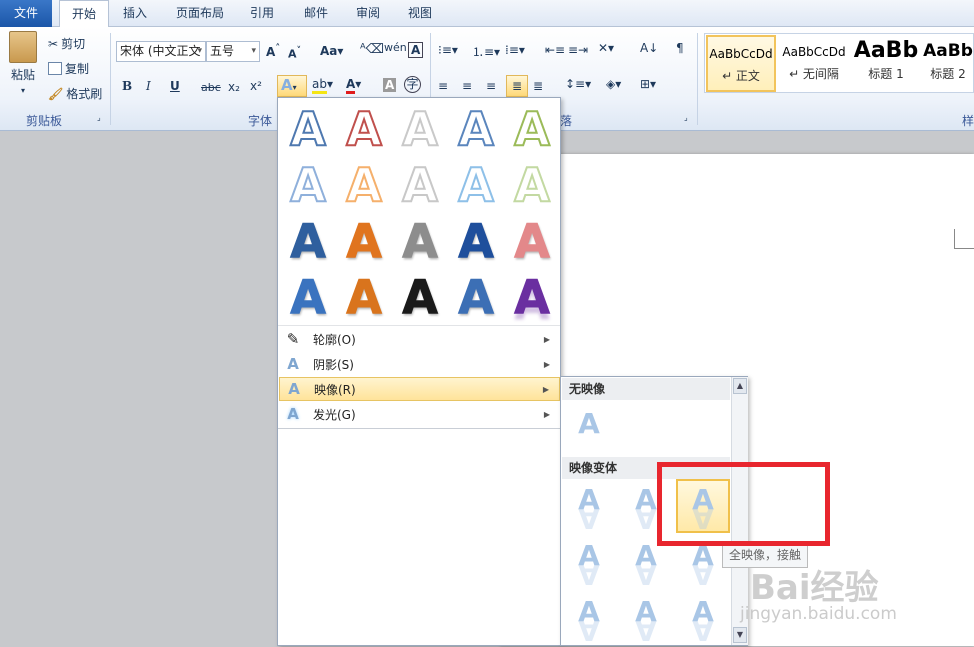  What do you see at coordinates (419, 364) in the screenshot?
I see `menu-item-shadow: A 阴影(S) ▶` at bounding box center [419, 364].